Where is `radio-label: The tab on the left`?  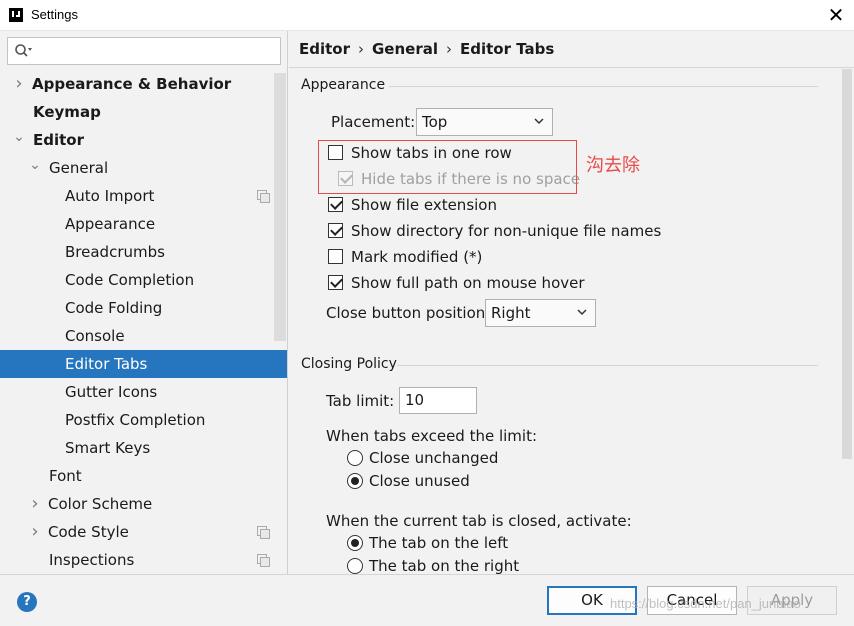 radio-label: The tab on the left is located at coordinates (439, 543).